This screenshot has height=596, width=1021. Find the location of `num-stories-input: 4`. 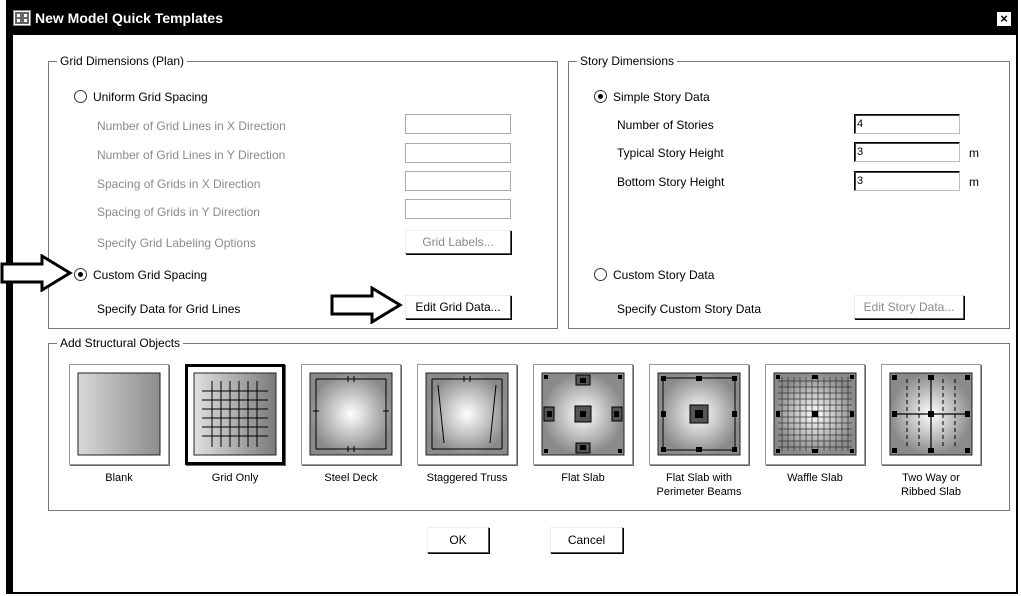

num-stories-input: 4 is located at coordinates (907, 124).